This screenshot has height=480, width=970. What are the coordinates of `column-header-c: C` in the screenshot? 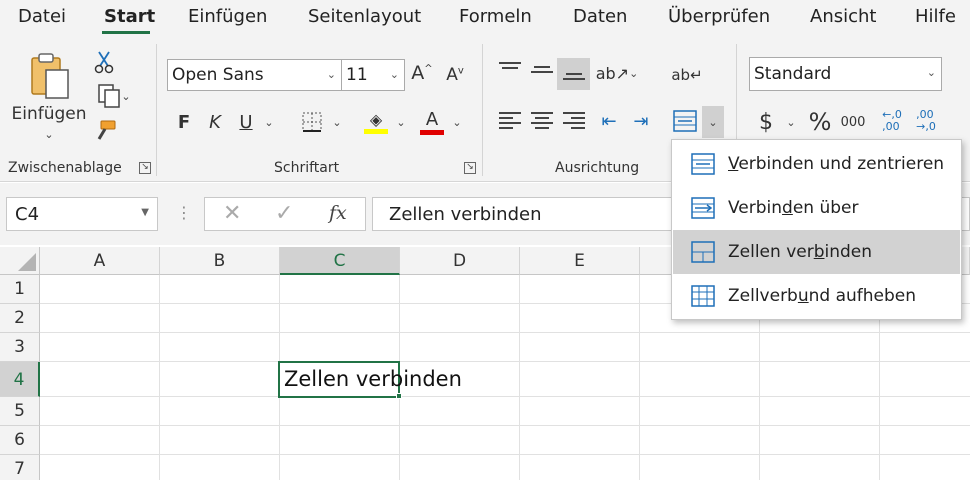 It's located at (340, 261).